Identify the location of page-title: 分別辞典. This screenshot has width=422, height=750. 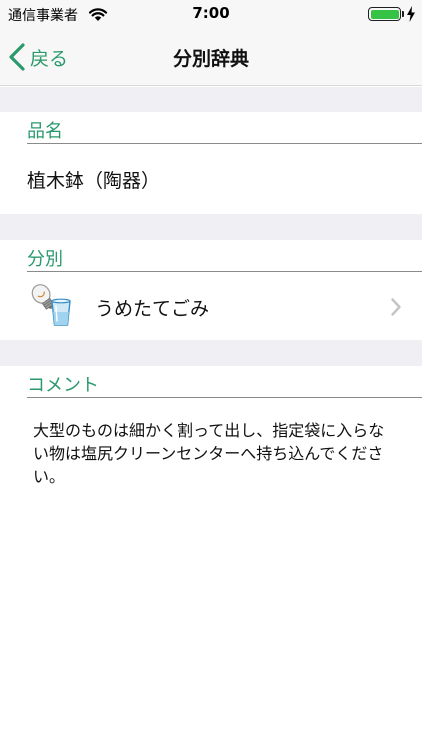
(210, 59).